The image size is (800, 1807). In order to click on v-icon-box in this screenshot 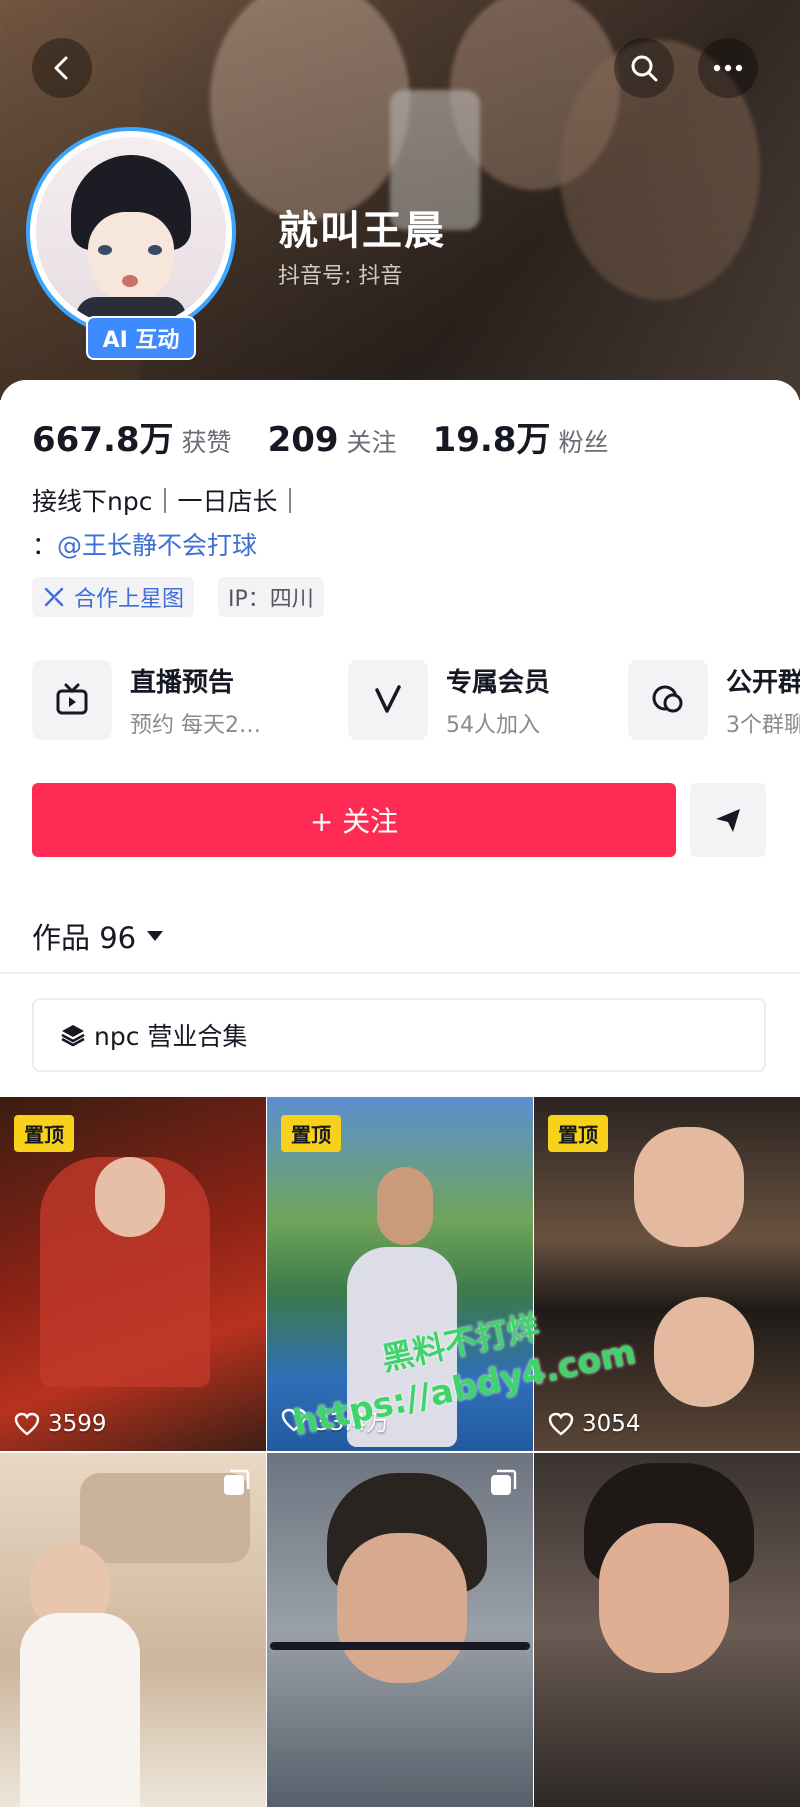, I will do `click(388, 700)`.